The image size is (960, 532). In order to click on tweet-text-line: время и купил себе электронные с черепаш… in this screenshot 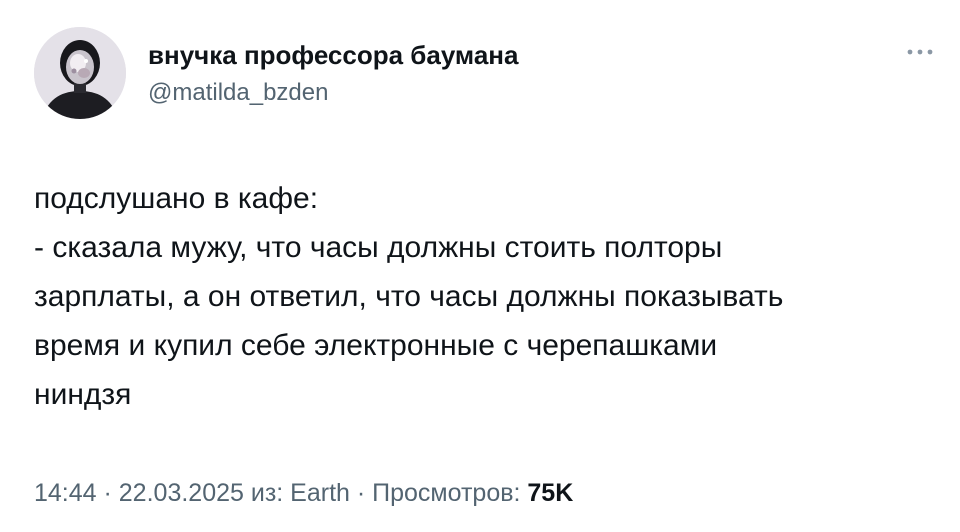, I will do `click(376, 345)`.